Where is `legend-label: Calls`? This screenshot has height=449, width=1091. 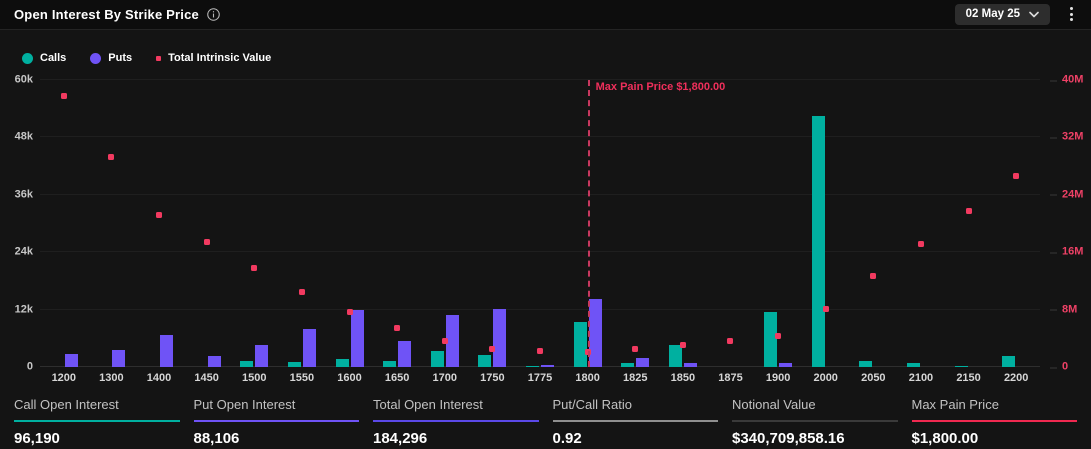 legend-label: Calls is located at coordinates (53, 58).